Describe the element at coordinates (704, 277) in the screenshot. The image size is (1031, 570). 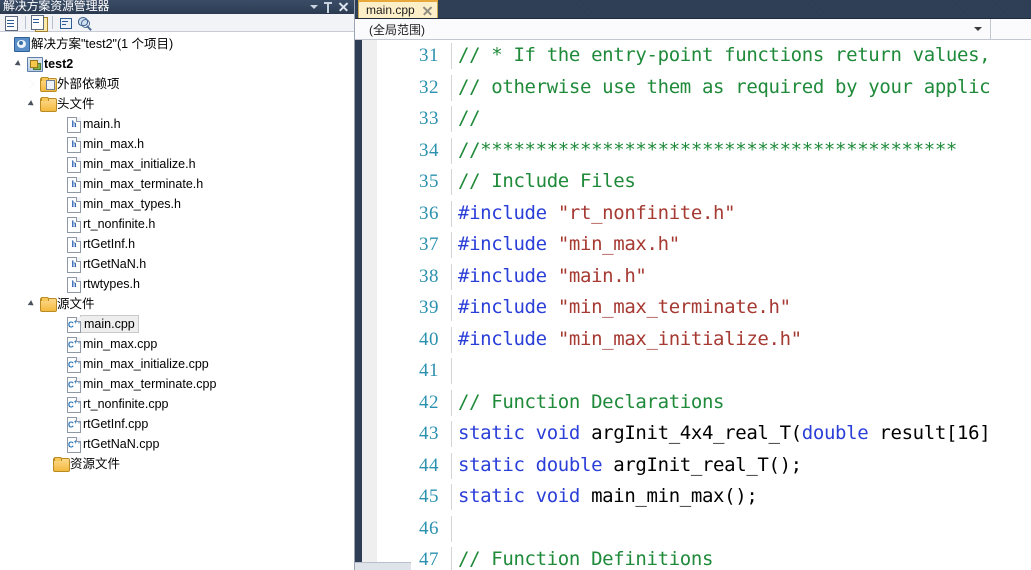
I see `code-line: 38 #include "main.h"` at that location.